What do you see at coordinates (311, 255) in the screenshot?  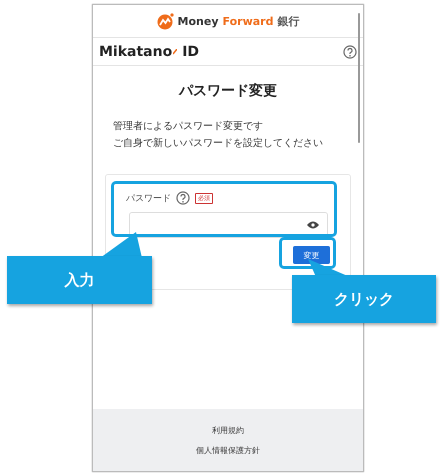 I see `change-button: 変更` at bounding box center [311, 255].